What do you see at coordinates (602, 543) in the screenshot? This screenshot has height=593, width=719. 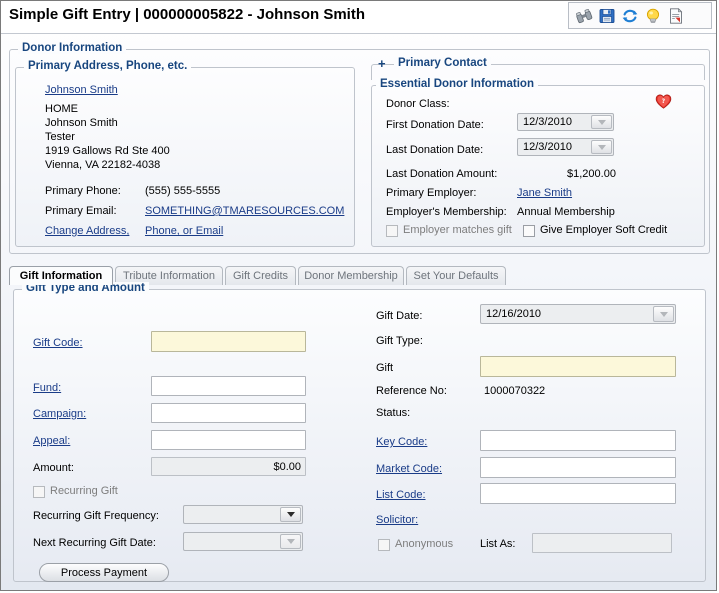 I see `list-as-input` at bounding box center [602, 543].